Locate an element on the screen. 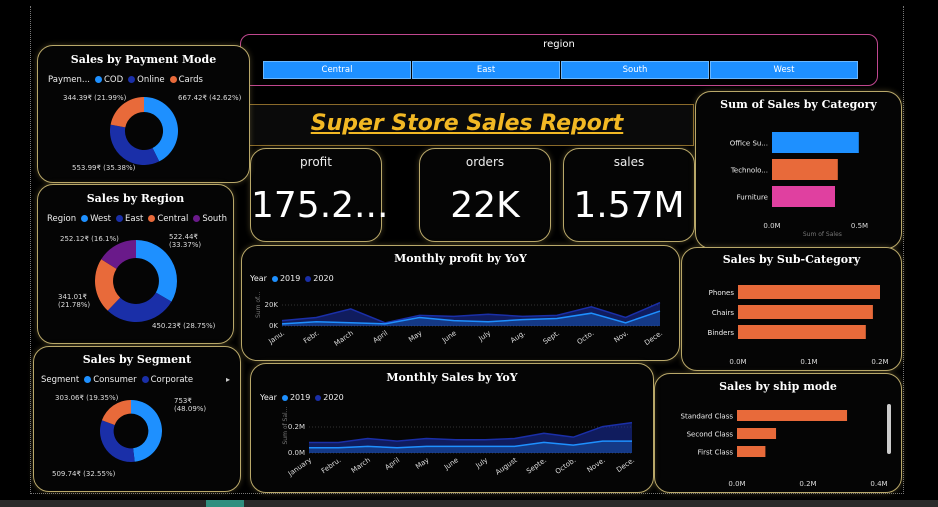 The image size is (938, 507). bar-technolo- is located at coordinates (805, 169).